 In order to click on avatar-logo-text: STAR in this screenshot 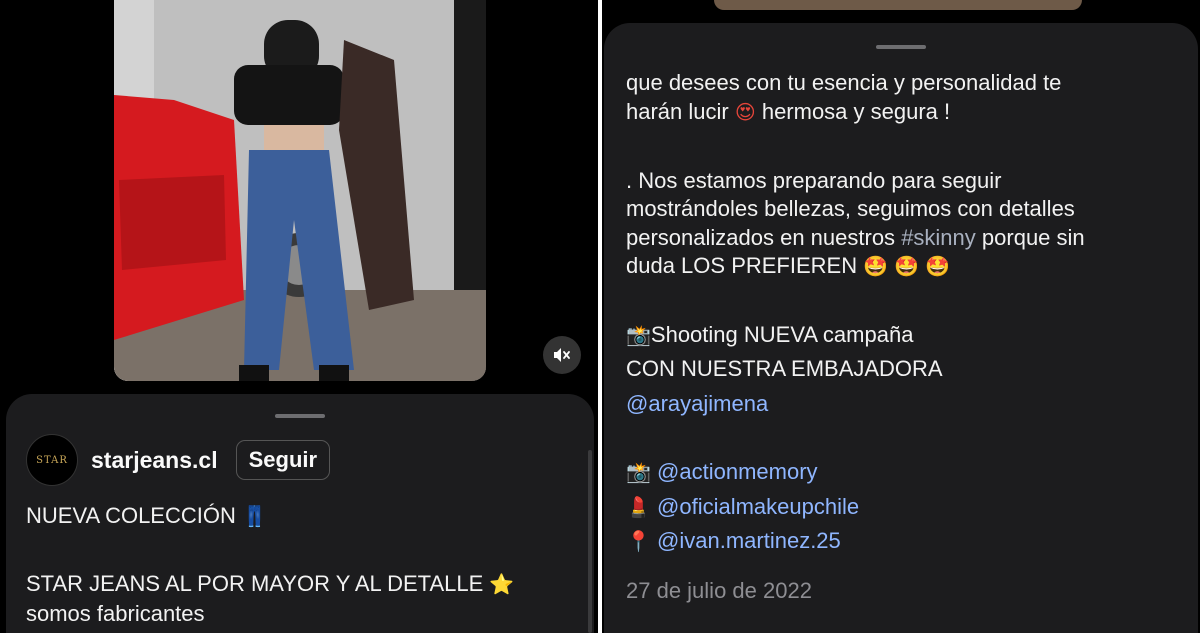, I will do `click(52, 460)`.